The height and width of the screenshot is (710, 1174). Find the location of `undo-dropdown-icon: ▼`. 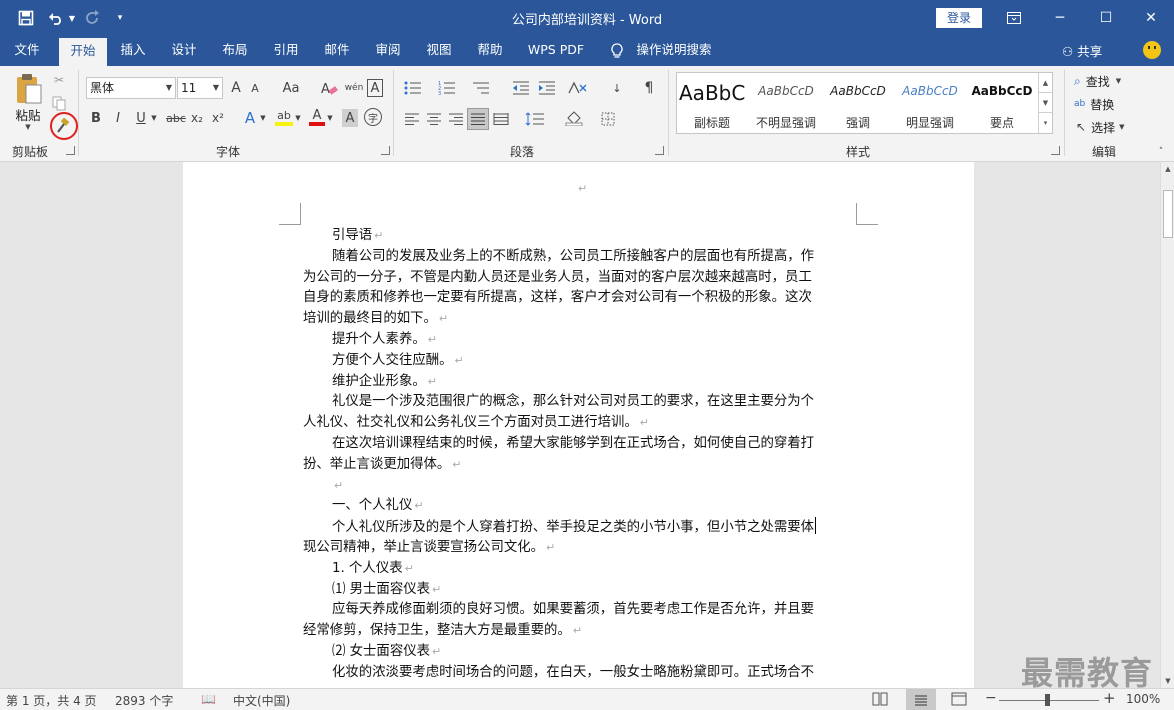

undo-dropdown-icon: ▼ is located at coordinates (72, 18).